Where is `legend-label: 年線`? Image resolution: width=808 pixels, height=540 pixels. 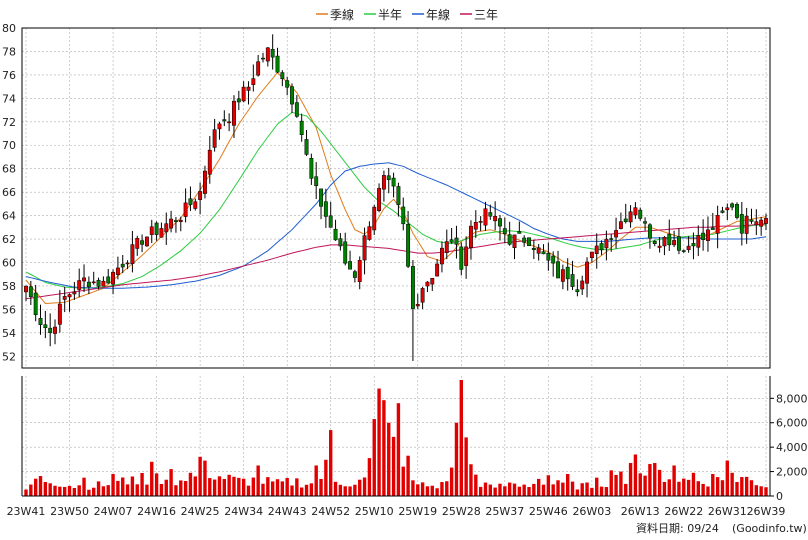
legend-label: 年線 is located at coordinates (438, 14).